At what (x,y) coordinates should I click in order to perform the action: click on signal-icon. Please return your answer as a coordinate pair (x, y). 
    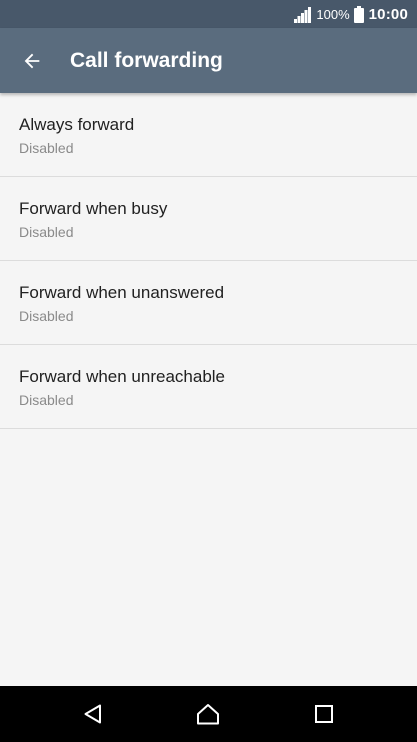
    Looking at the image, I should click on (303, 14).